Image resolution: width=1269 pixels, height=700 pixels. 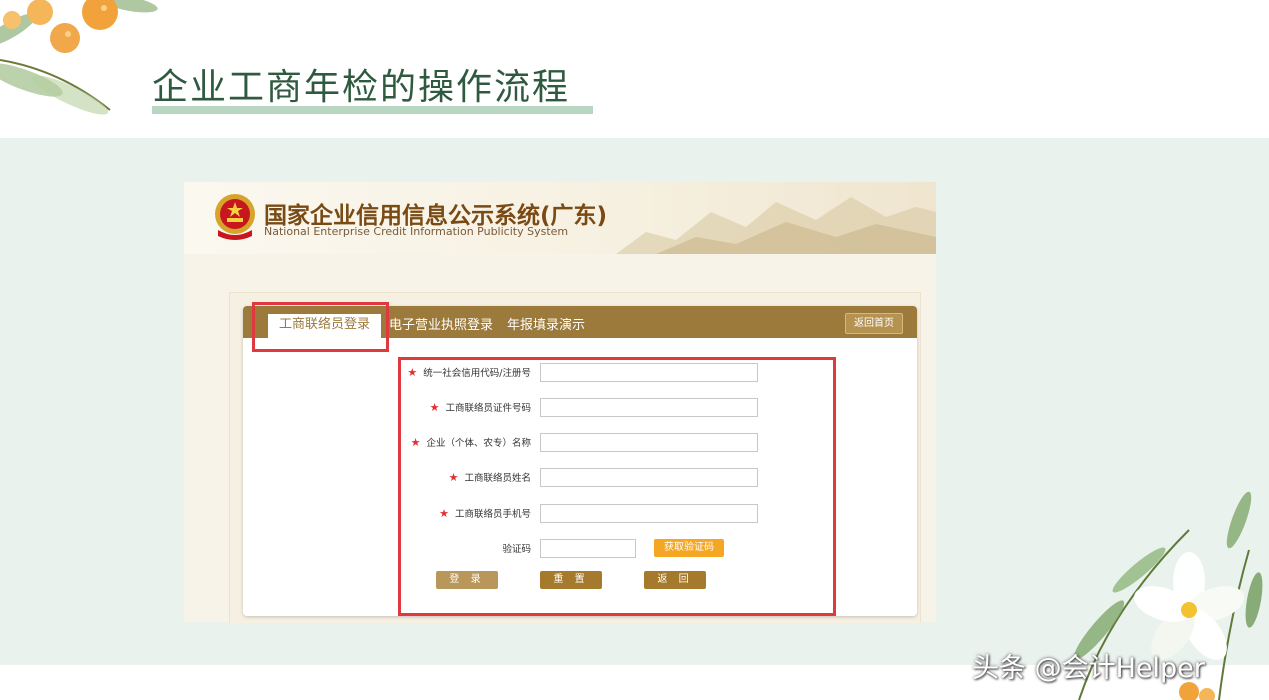 What do you see at coordinates (235, 217) in the screenshot?
I see `national-emblem-icon` at bounding box center [235, 217].